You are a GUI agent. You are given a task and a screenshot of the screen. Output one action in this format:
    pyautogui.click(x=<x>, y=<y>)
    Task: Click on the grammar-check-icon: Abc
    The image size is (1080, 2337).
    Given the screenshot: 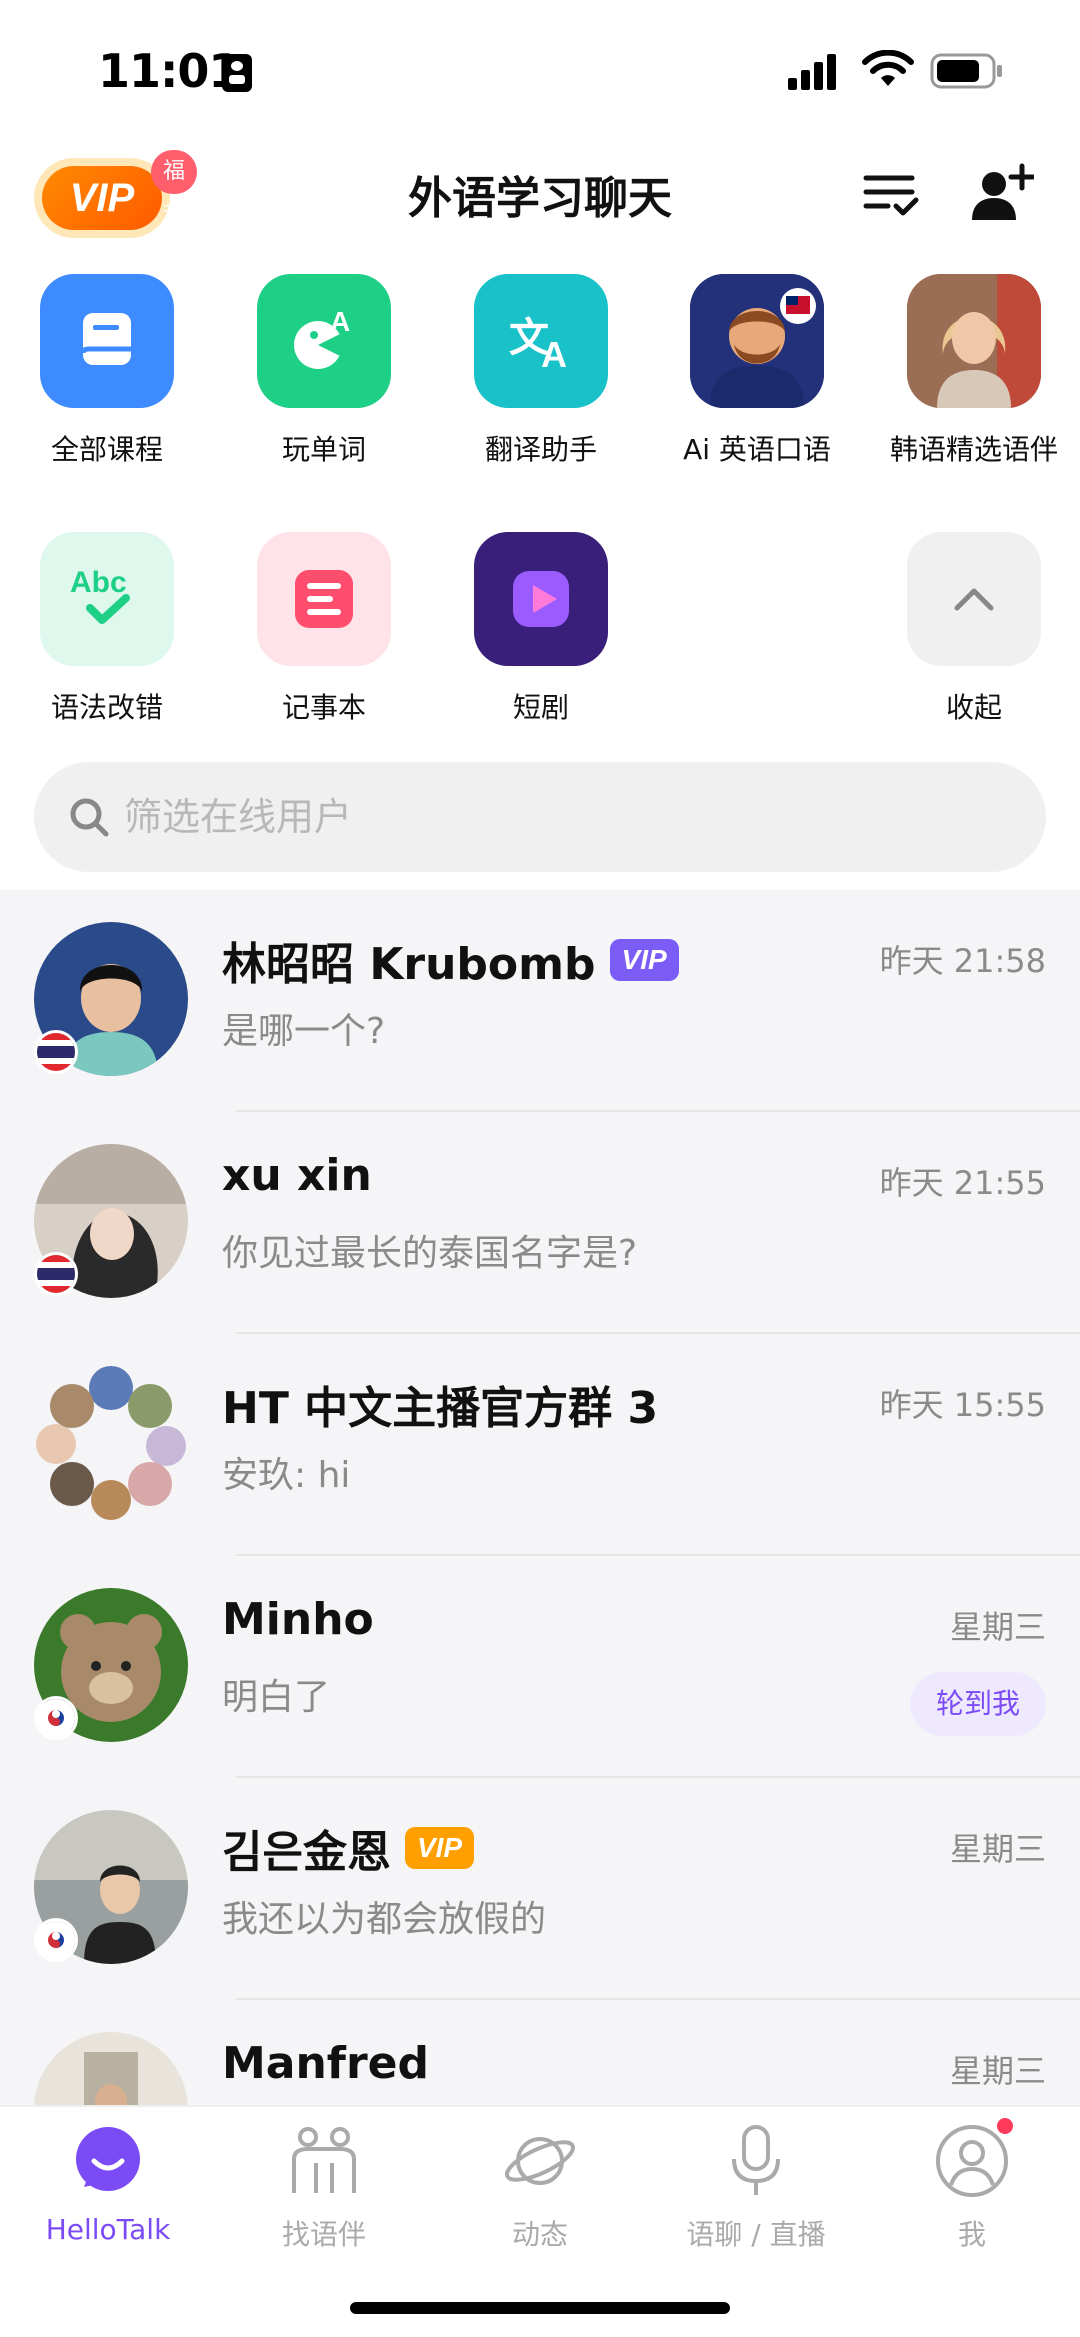 What is the action you would take?
    pyautogui.click(x=107, y=599)
    